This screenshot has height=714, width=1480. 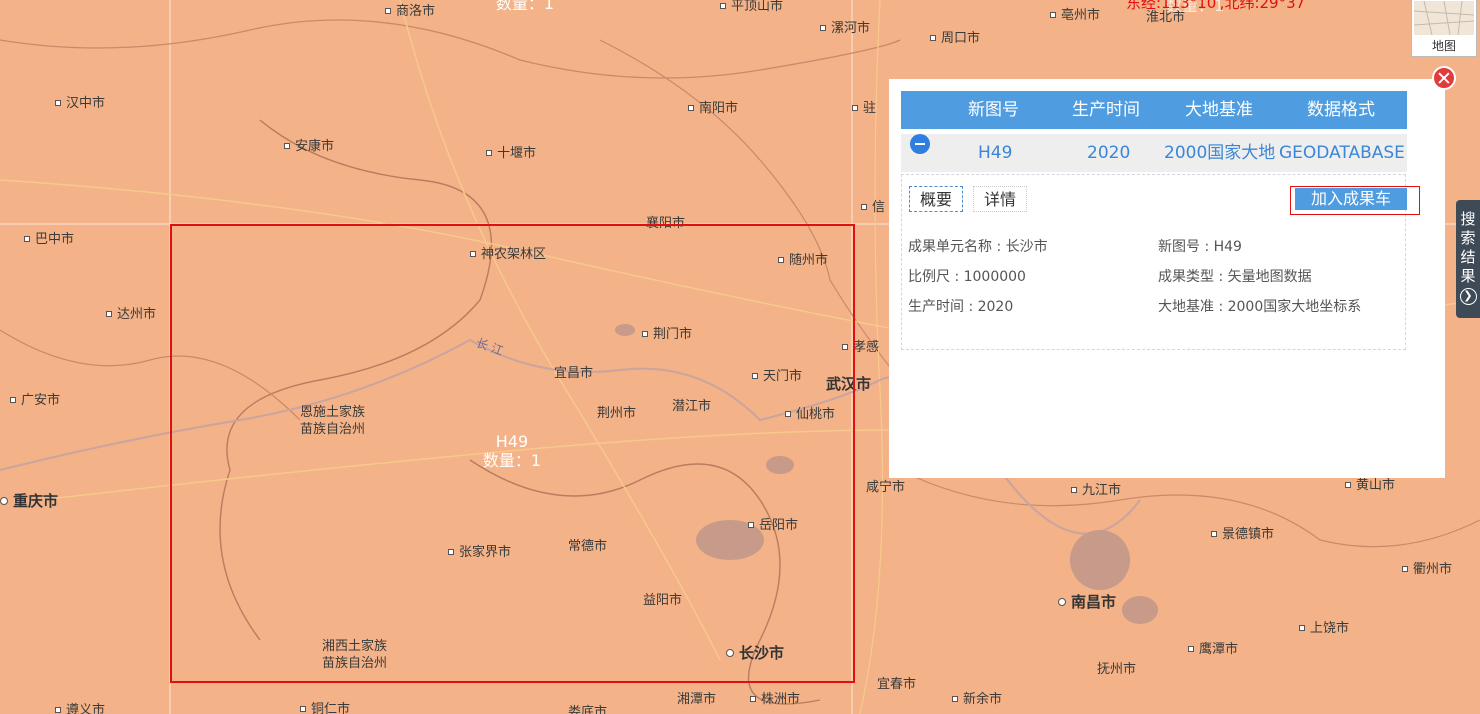 What do you see at coordinates (512, 451) in the screenshot?
I see `sheet-label-h49: H49 数量：1` at bounding box center [512, 451].